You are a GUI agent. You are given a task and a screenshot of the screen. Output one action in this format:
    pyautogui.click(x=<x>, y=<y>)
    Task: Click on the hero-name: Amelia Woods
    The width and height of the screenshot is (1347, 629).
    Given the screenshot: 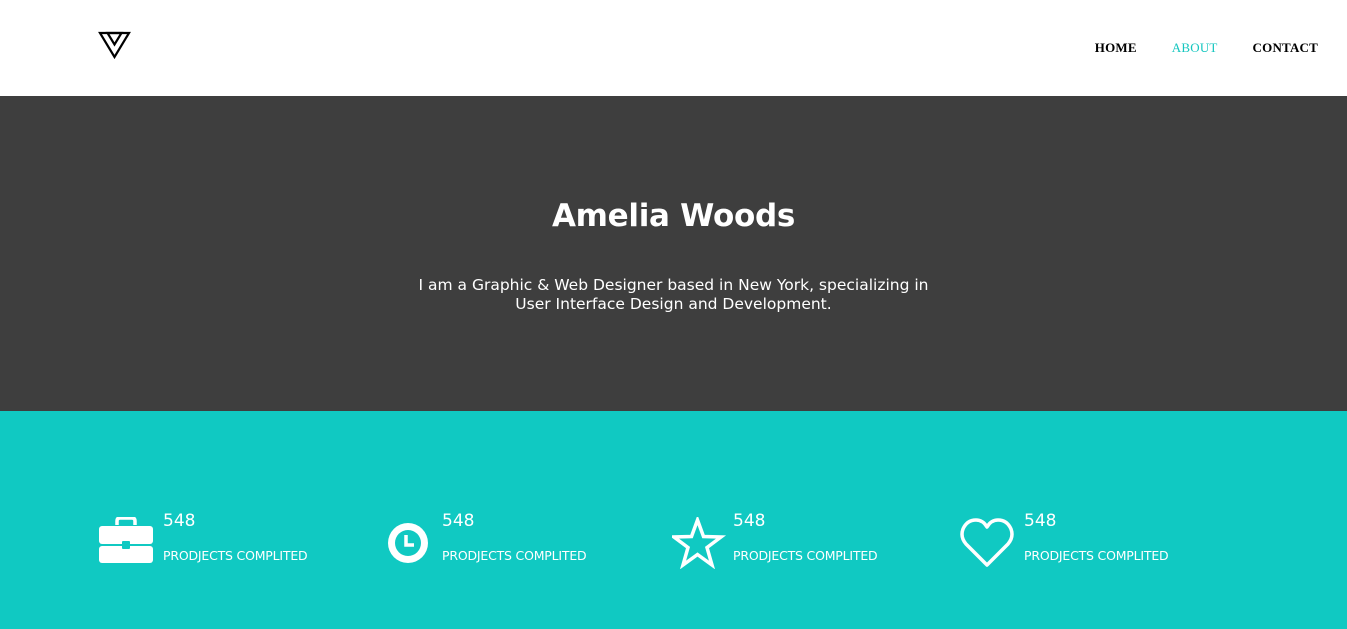 What is the action you would take?
    pyautogui.click(x=673, y=216)
    